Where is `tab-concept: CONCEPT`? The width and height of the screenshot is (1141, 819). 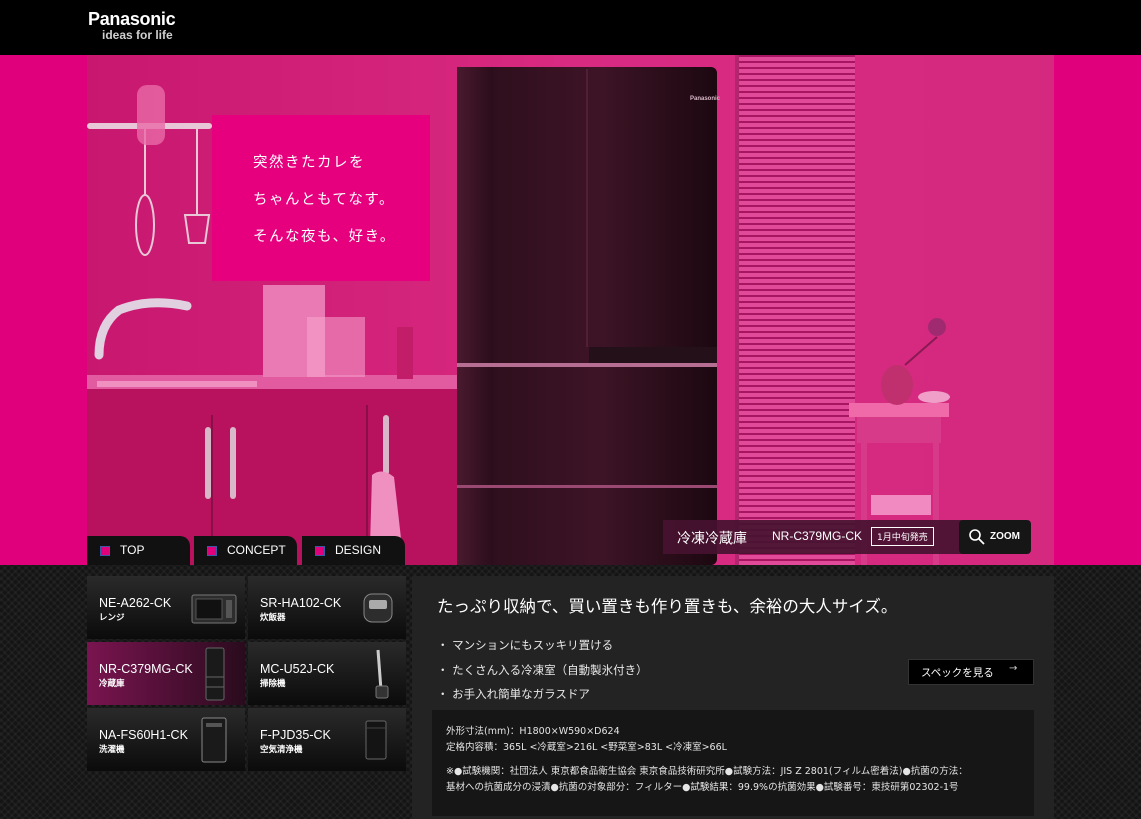
tab-concept: CONCEPT is located at coordinates (245, 550).